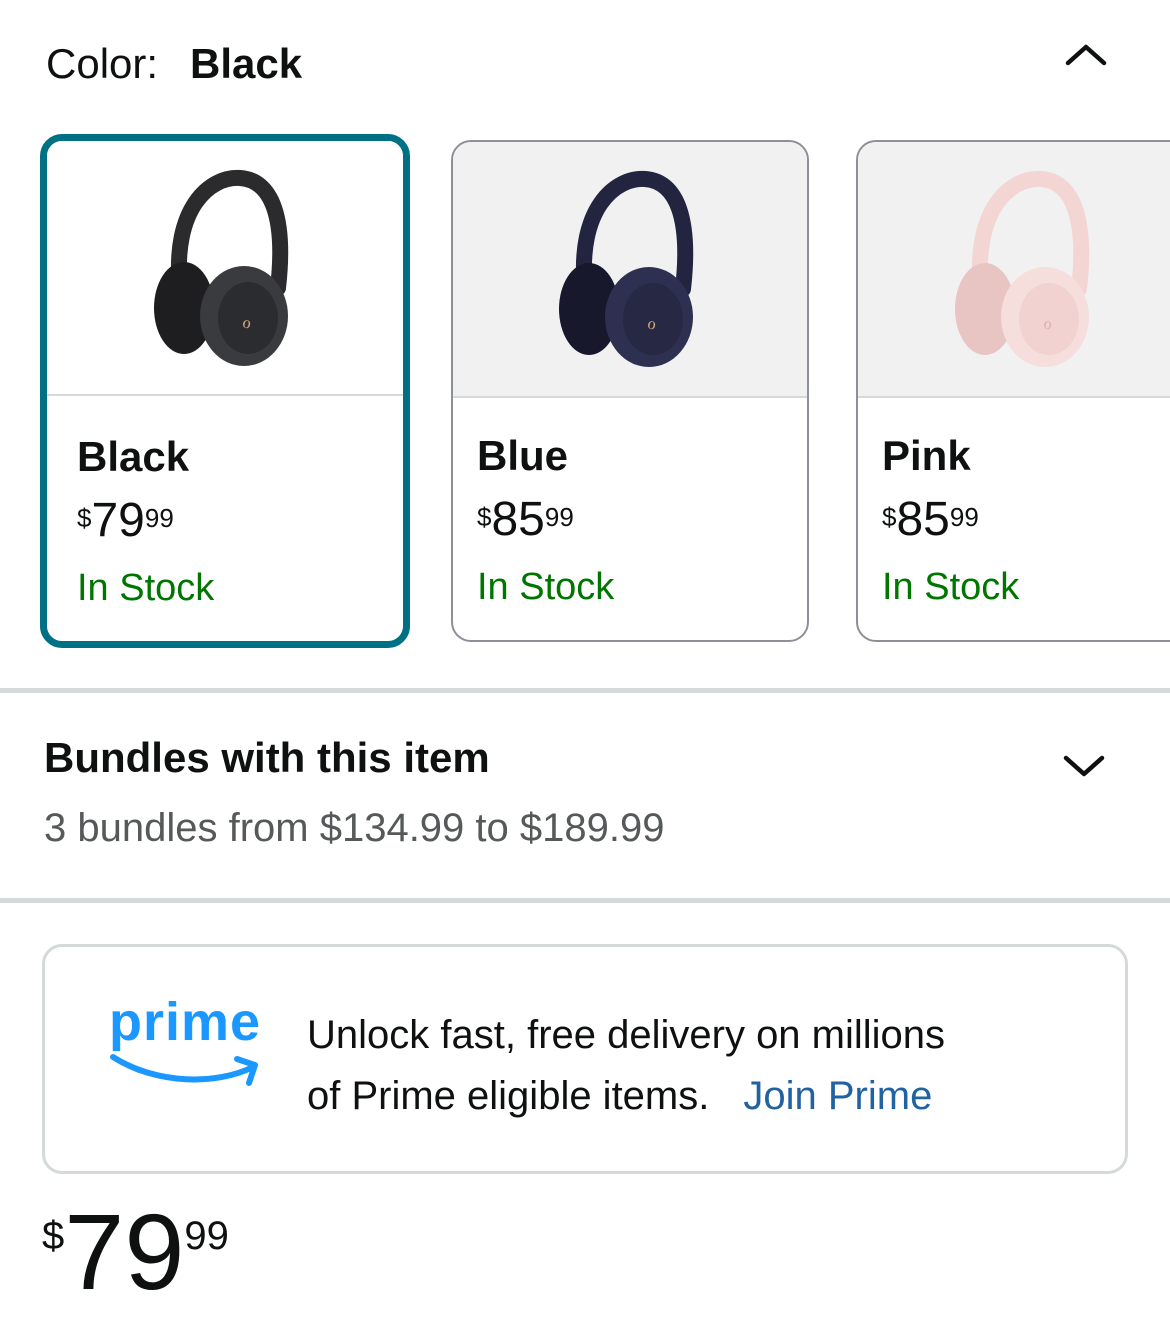  Describe the element at coordinates (267, 758) in the screenshot. I see `bundles-title: Bundles with this item` at that location.